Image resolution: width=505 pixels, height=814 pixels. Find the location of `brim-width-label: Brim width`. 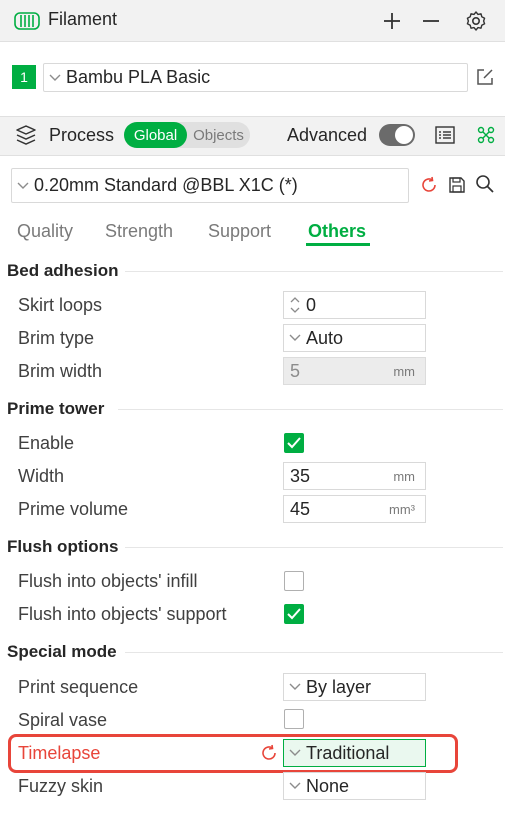

brim-width-label: Brim width is located at coordinates (60, 371).